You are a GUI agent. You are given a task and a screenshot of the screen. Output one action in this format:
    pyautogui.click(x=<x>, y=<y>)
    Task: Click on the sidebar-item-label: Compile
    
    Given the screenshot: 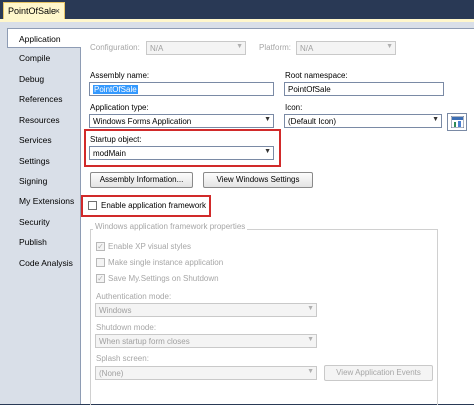 What is the action you would take?
    pyautogui.click(x=35, y=58)
    